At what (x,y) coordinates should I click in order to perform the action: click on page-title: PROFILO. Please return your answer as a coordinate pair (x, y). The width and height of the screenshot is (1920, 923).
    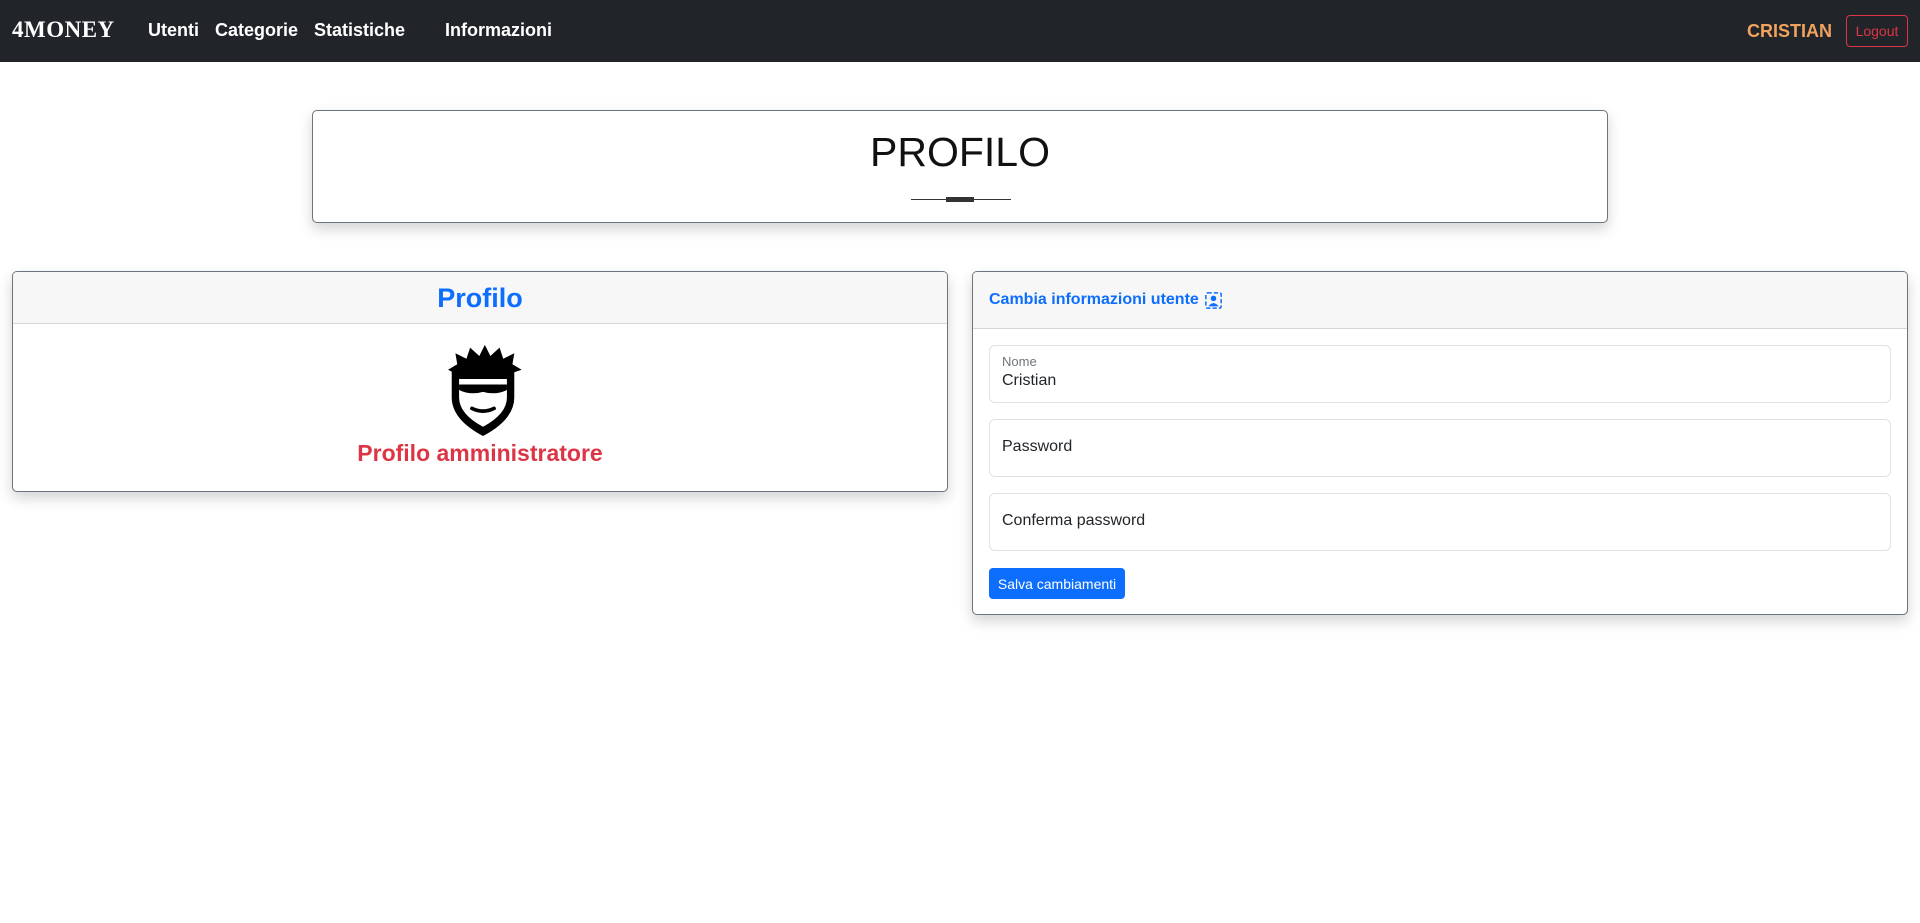
    Looking at the image, I should click on (960, 152).